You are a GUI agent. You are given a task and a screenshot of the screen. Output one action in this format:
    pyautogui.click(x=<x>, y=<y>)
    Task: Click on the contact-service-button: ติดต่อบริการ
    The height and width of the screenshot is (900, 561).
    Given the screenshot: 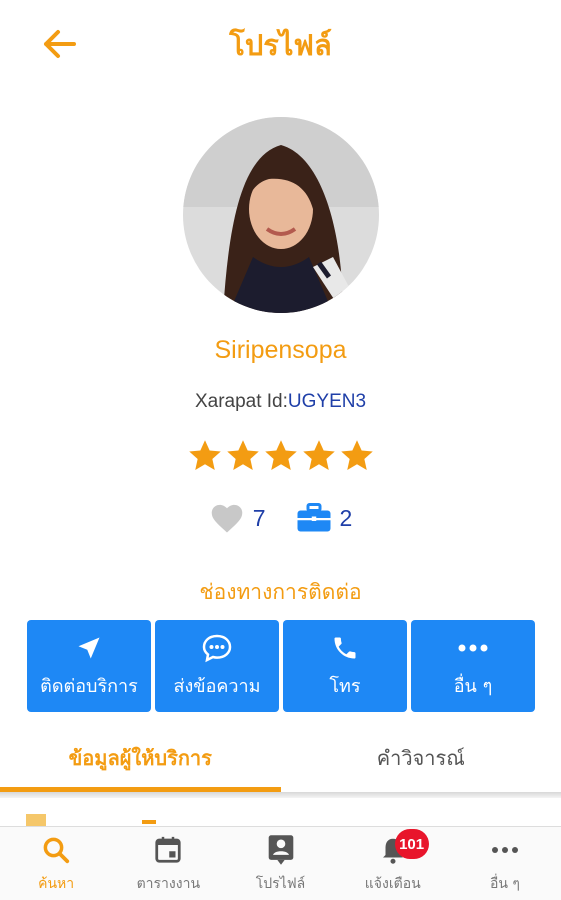 What is the action you would take?
    pyautogui.click(x=89, y=666)
    